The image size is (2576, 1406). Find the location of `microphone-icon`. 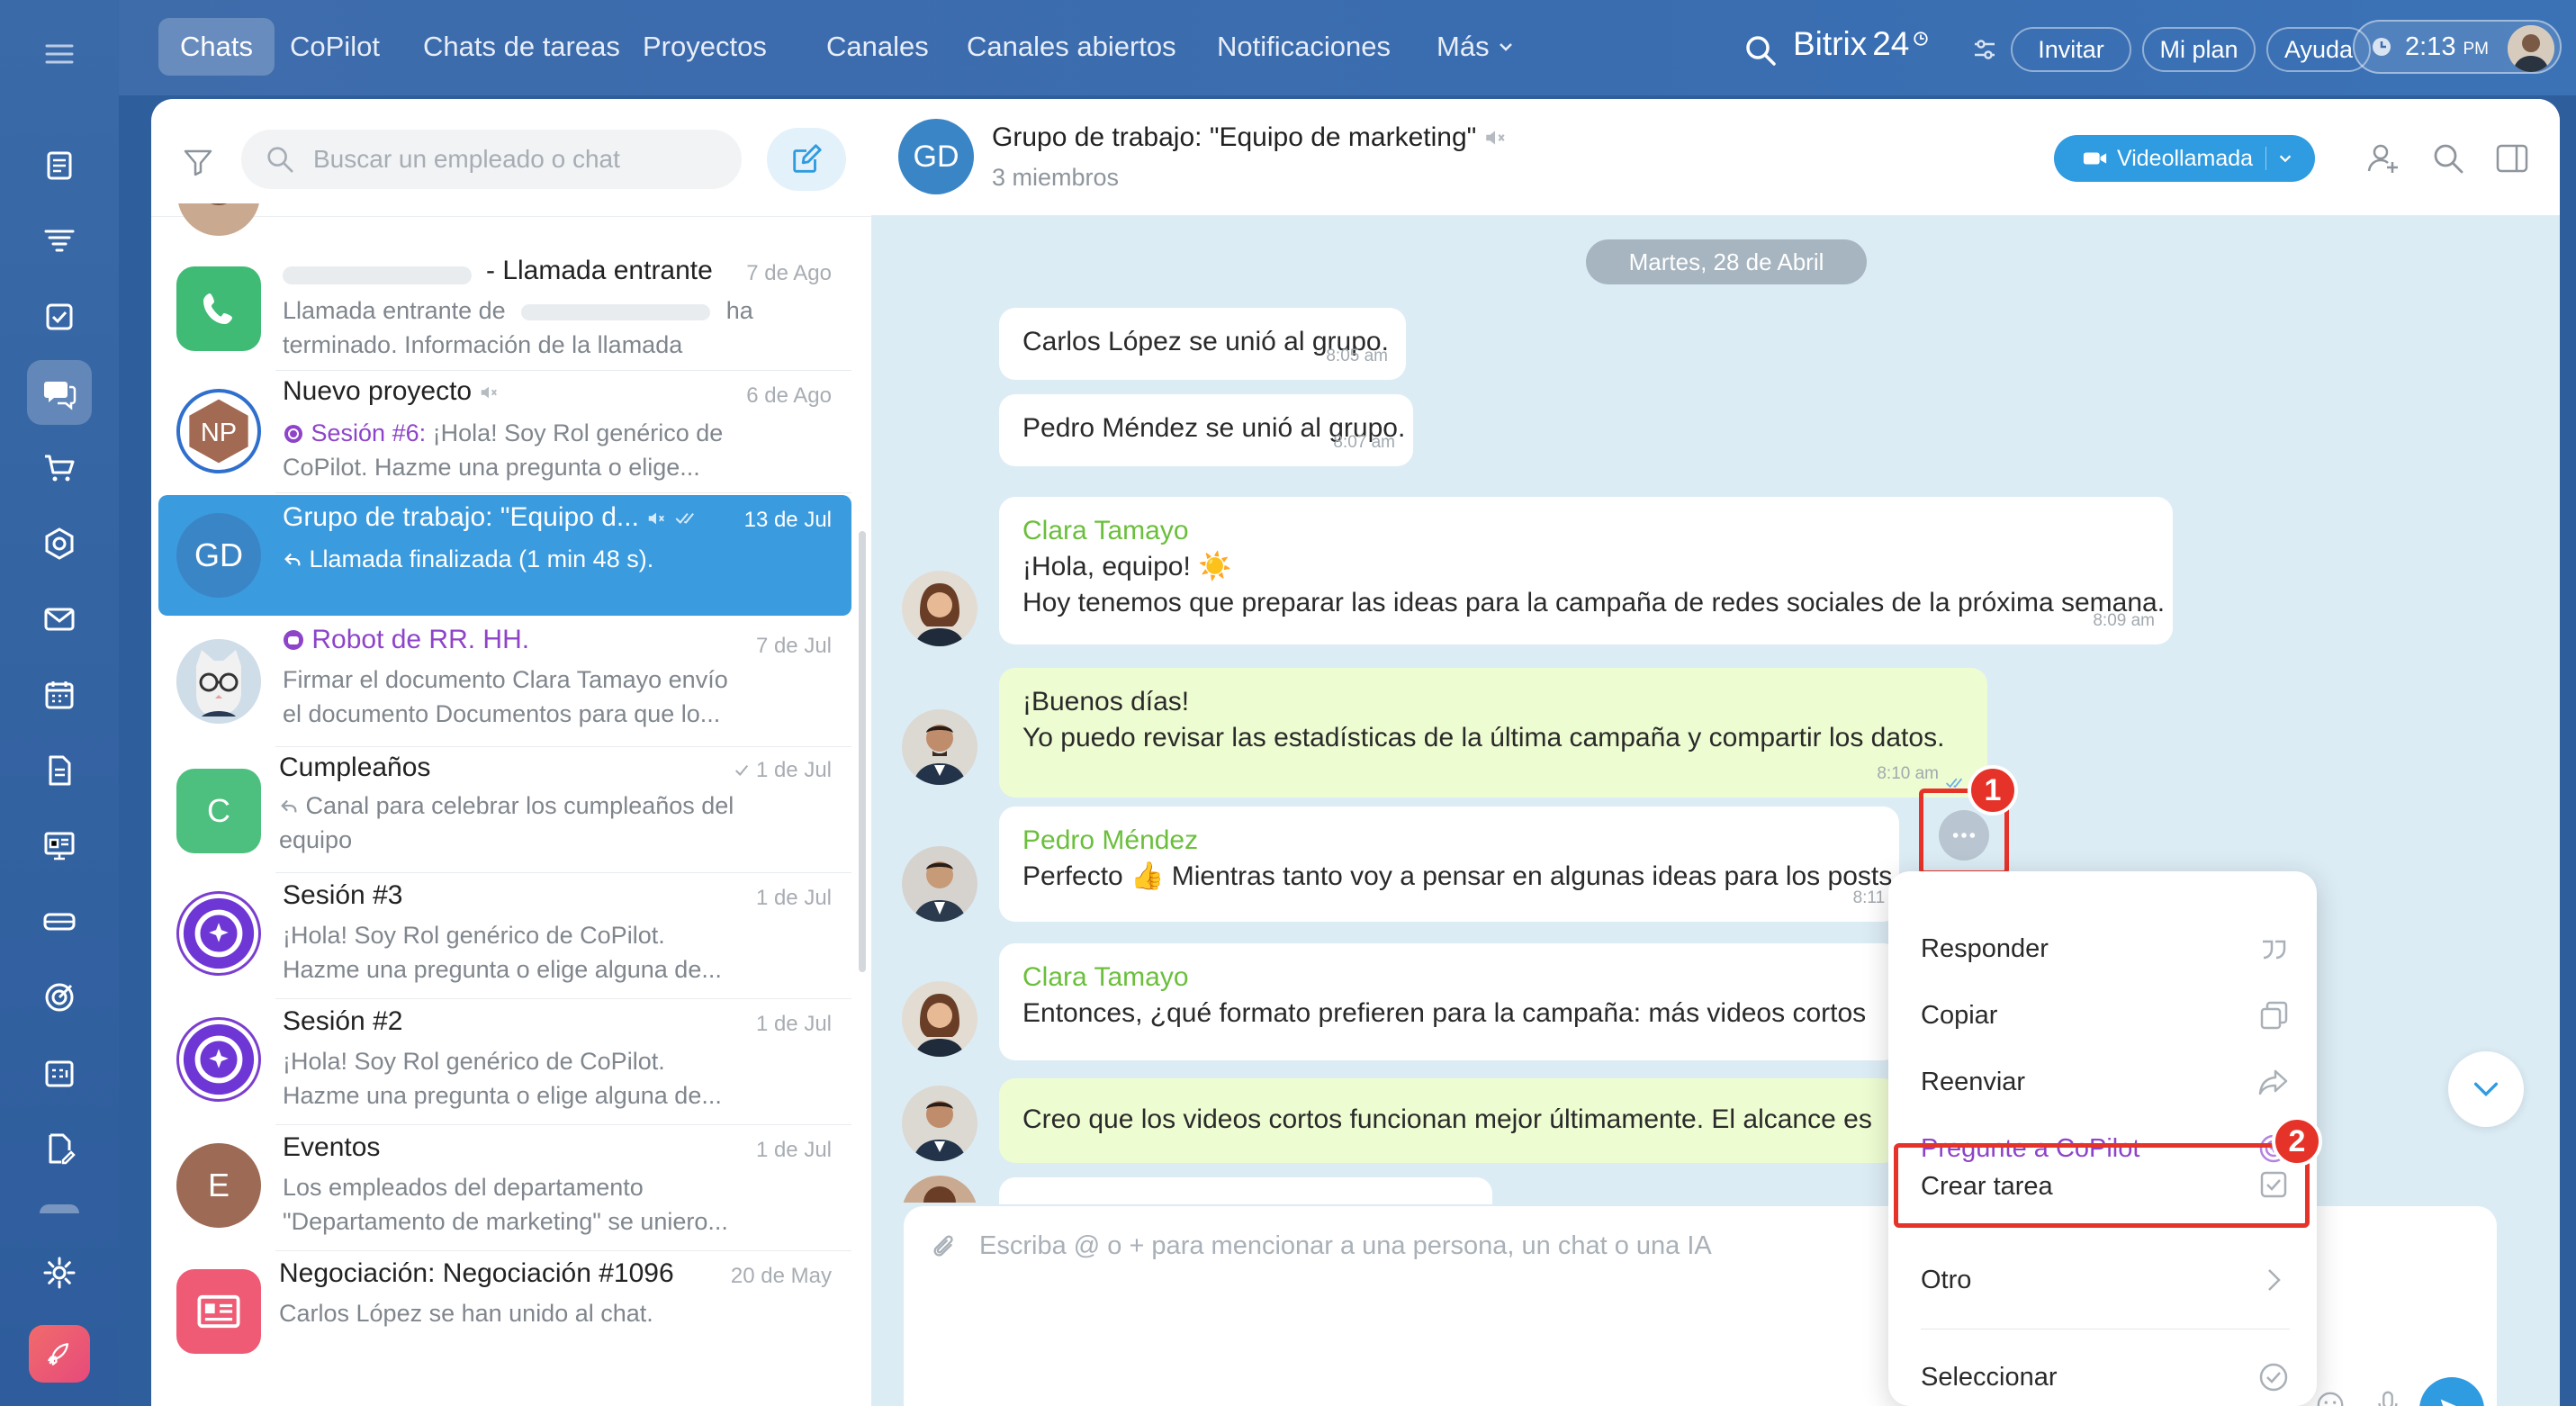

microphone-icon is located at coordinates (2388, 1397).